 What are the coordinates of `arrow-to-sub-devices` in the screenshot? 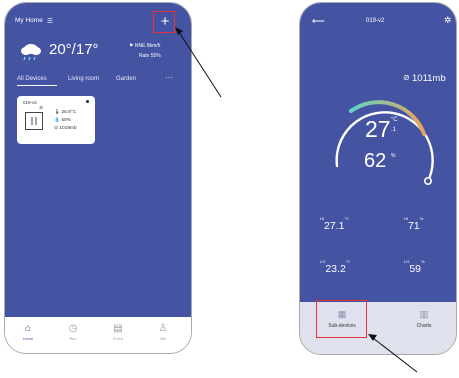 It's located at (393, 353).